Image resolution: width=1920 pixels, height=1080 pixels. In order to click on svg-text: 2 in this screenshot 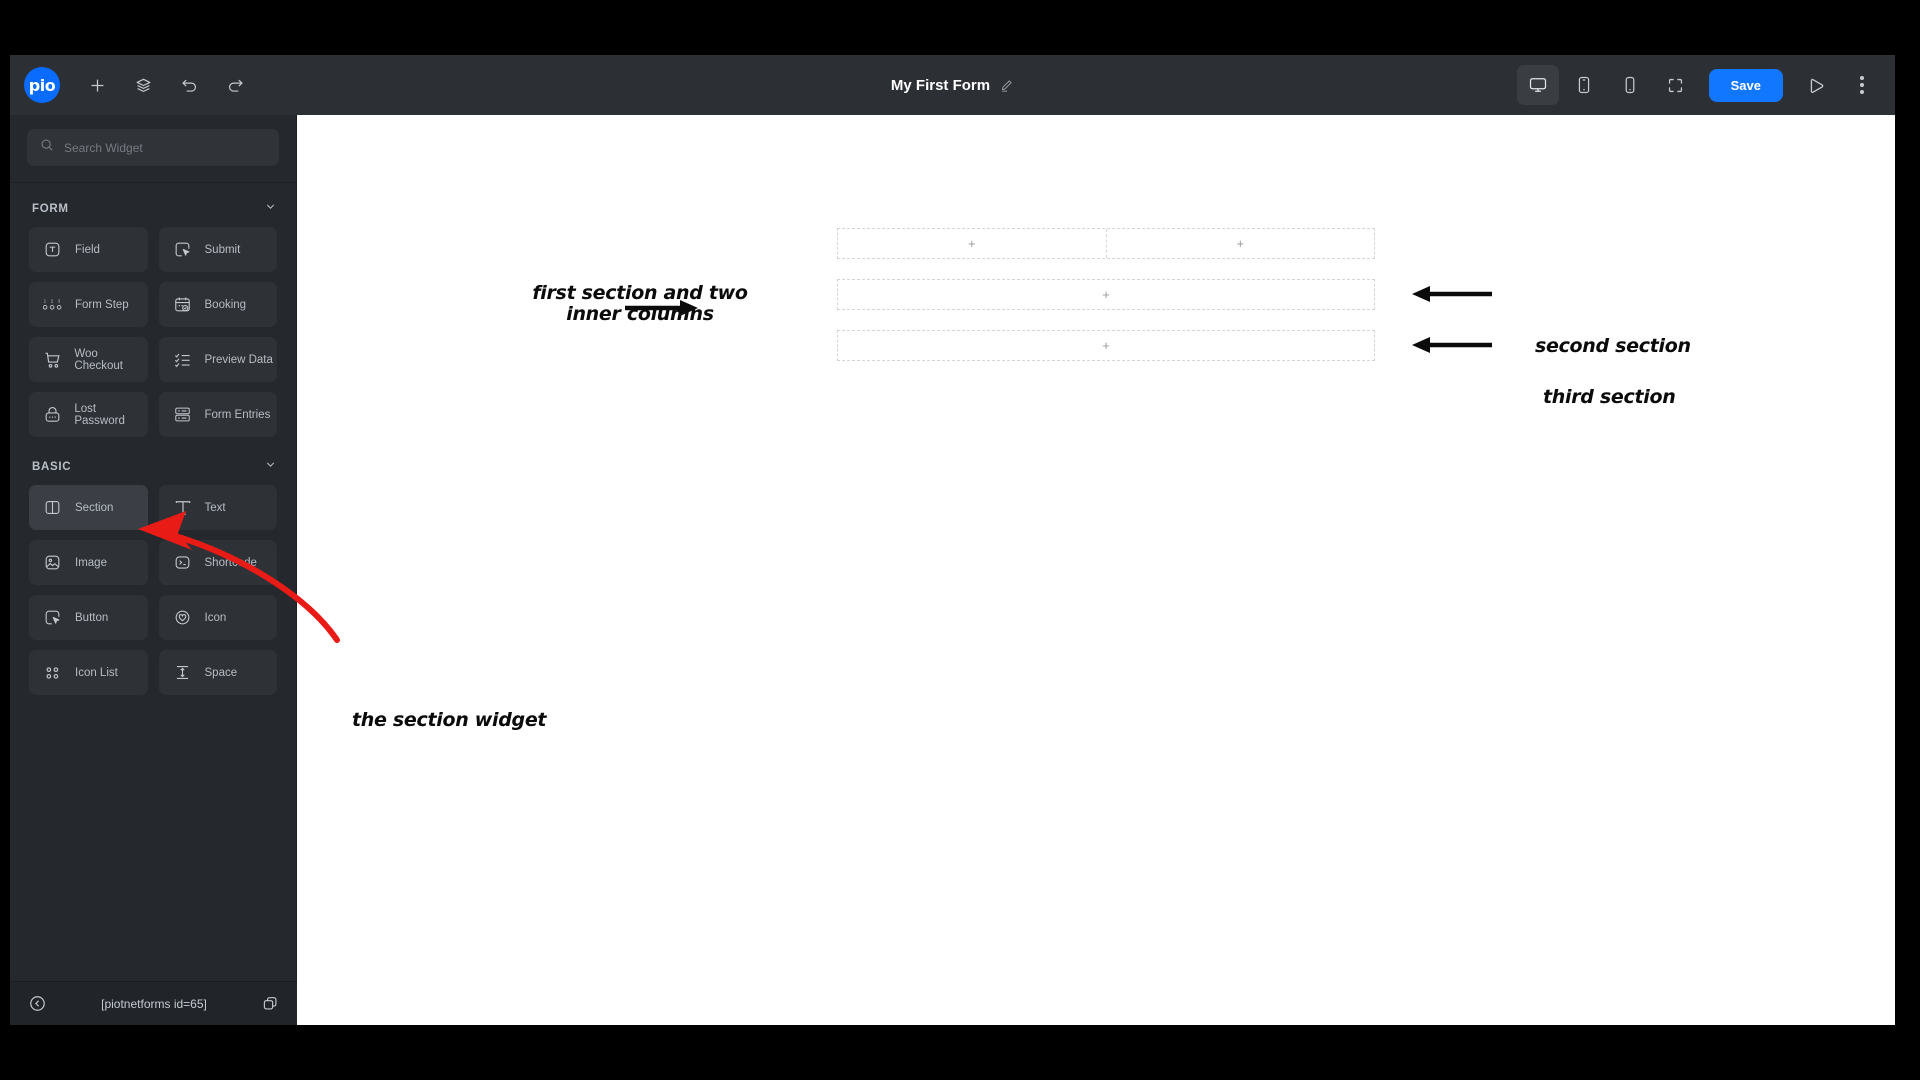, I will do `click(52, 300)`.